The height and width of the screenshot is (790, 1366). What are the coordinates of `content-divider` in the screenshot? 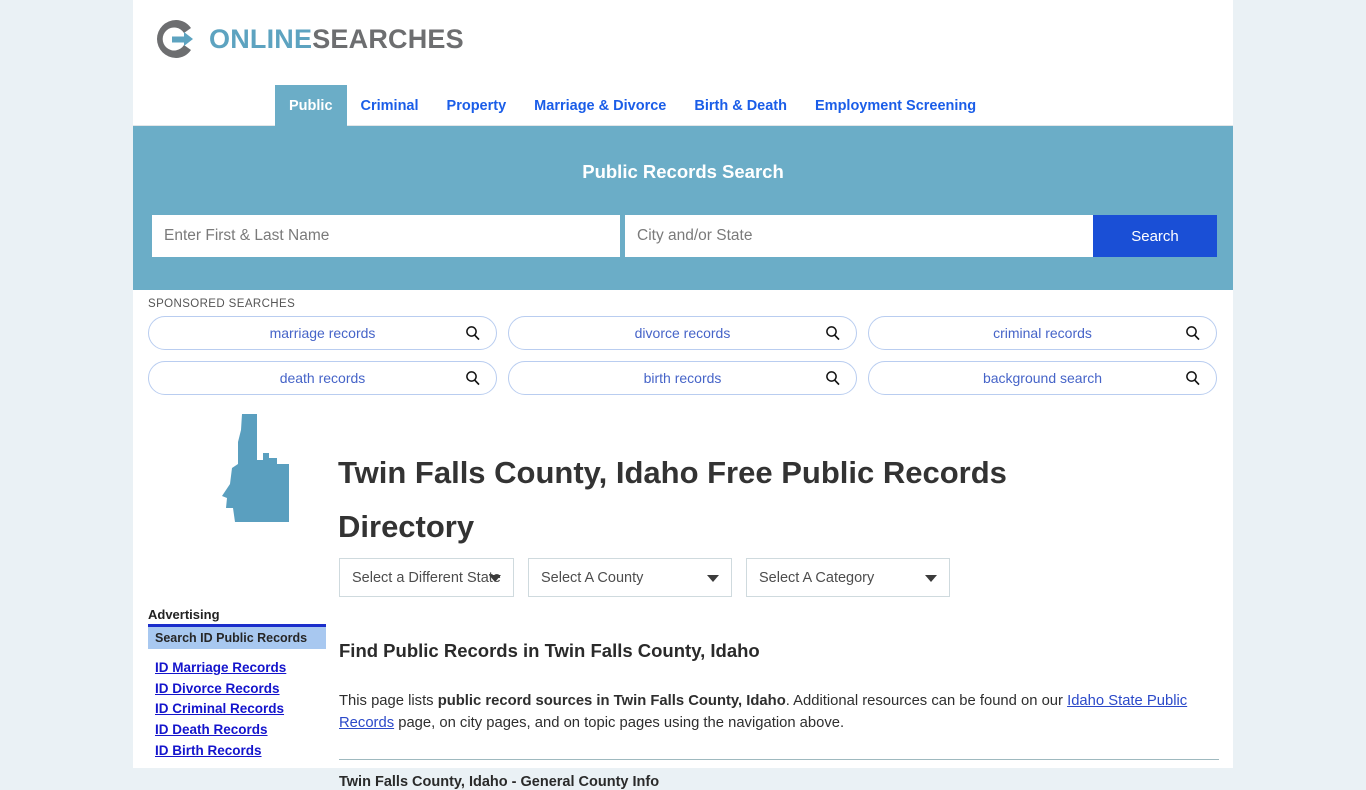 It's located at (779, 760).